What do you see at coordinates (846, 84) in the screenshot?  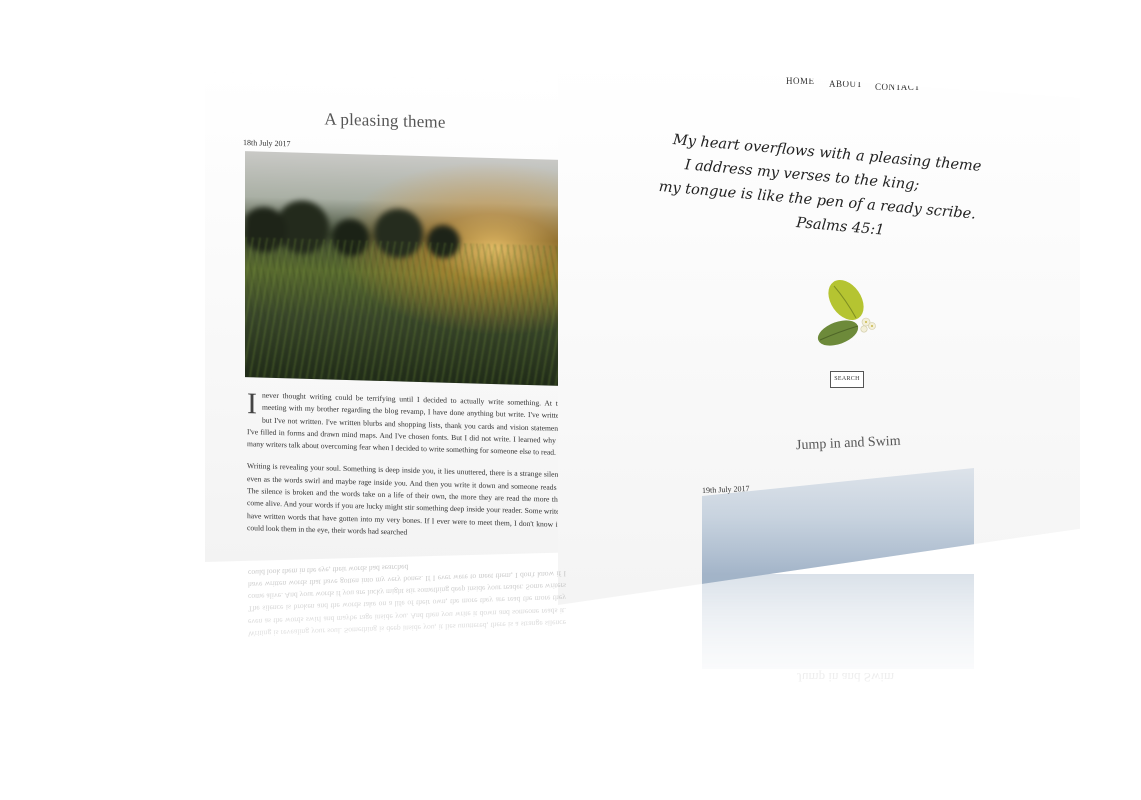 I see `nav-about-link: ABOUT` at bounding box center [846, 84].